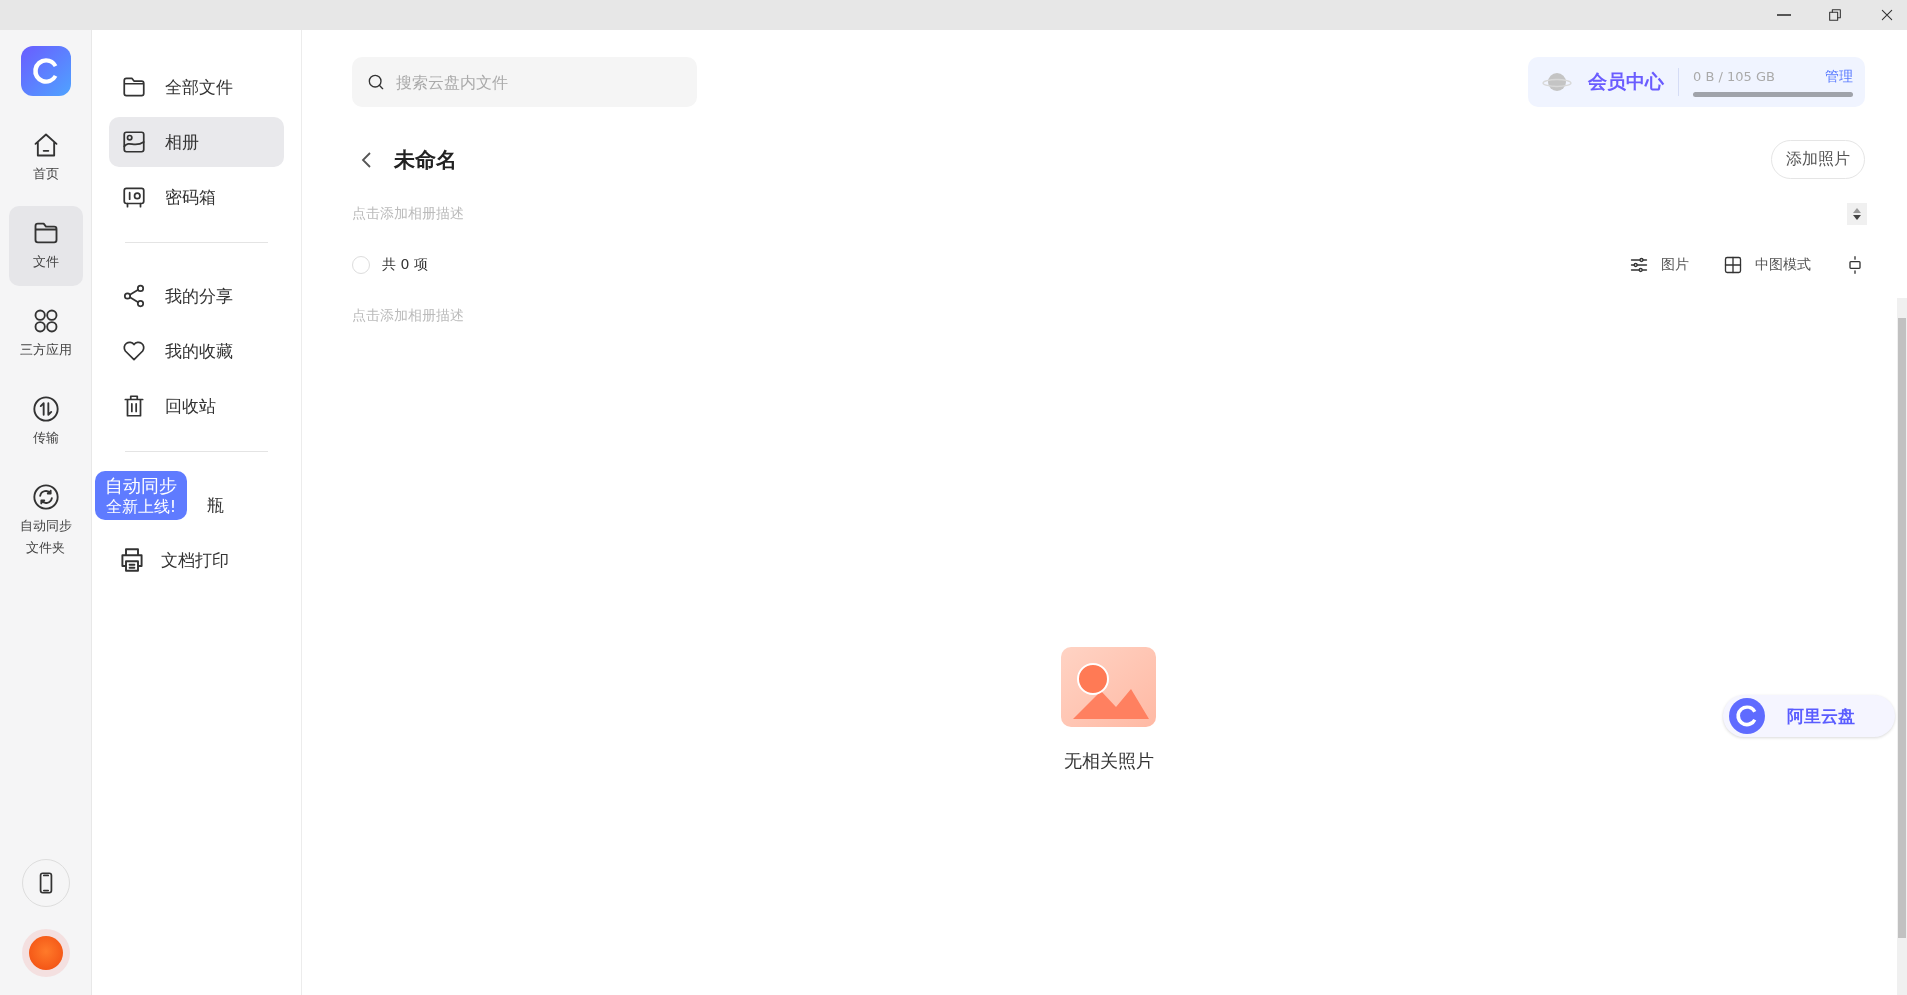  I want to click on close-icon, so click(1887, 15).